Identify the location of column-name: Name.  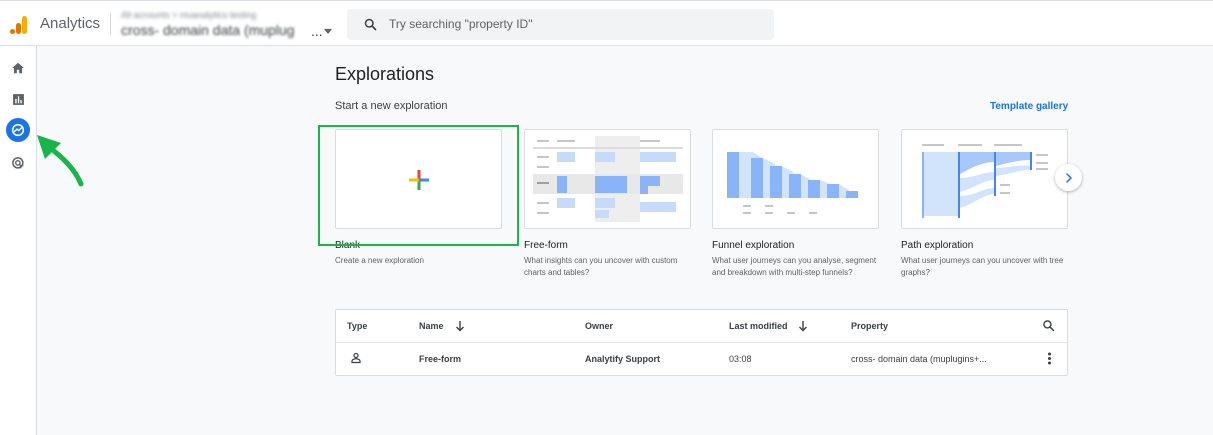
(431, 326).